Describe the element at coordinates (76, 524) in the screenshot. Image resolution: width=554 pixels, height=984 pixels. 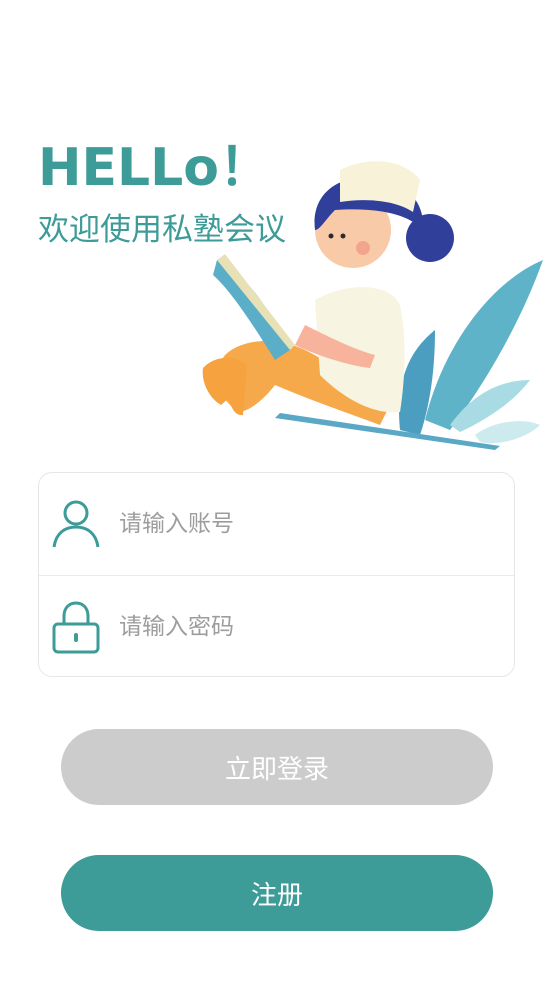
I see `user-icon` at that location.